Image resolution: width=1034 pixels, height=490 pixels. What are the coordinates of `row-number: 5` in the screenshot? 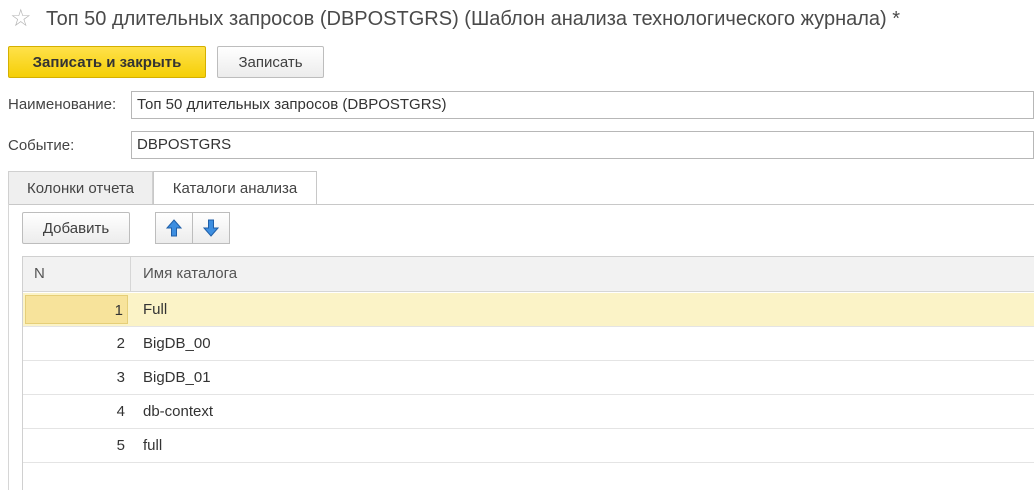 It's located at (120, 445).